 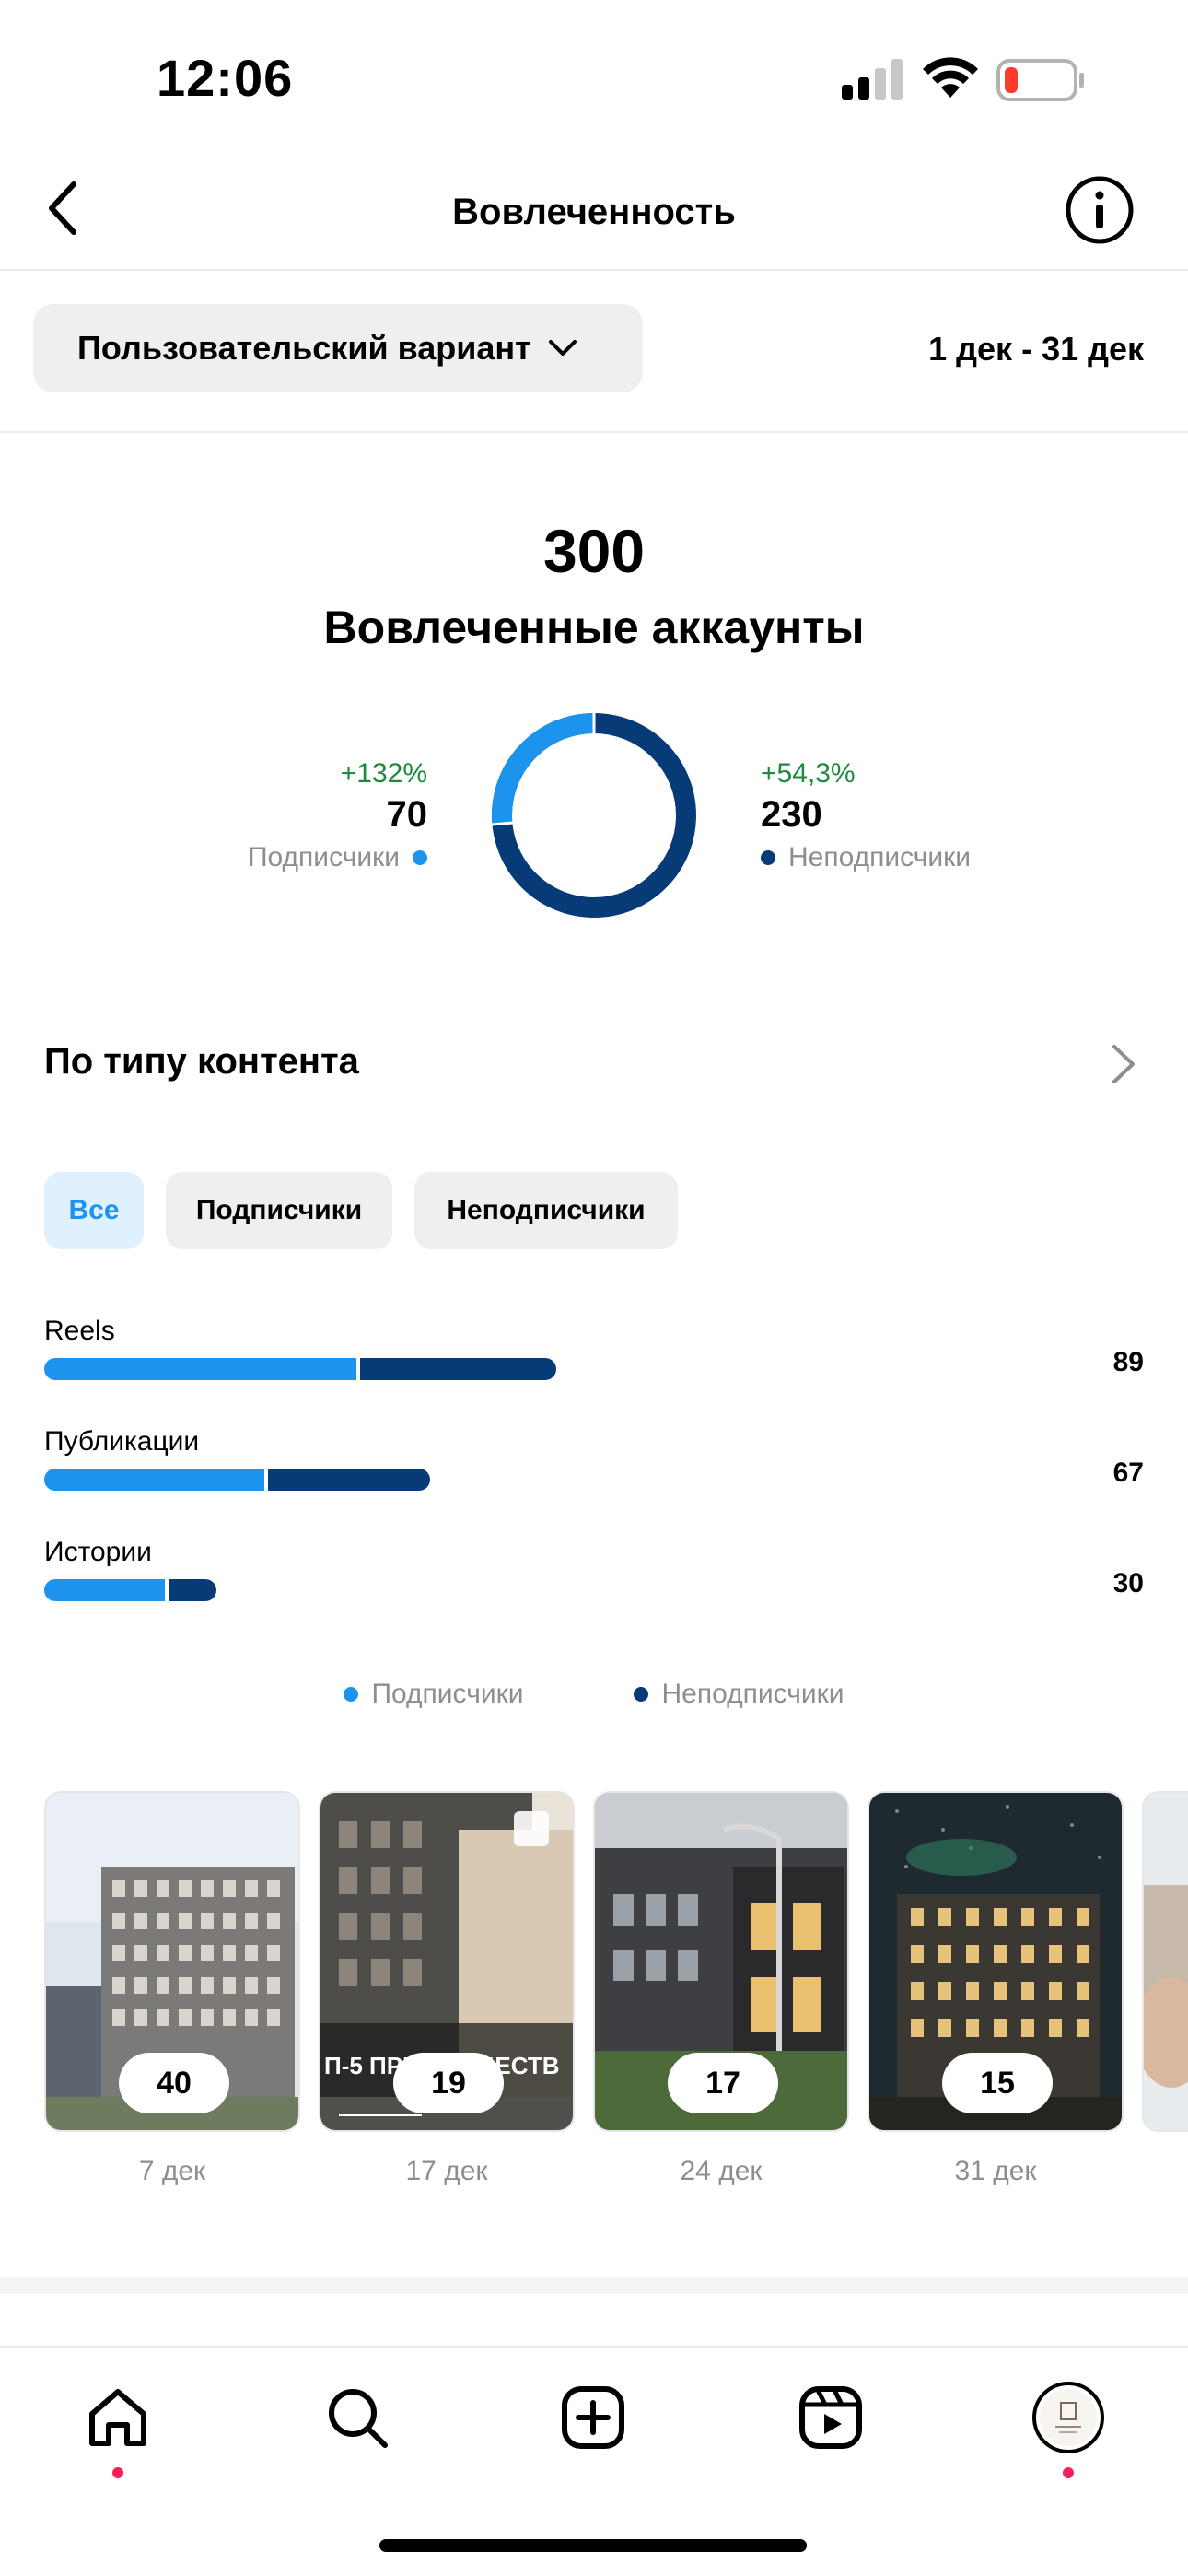 I want to click on non-followers-label-row: Неподписчики, so click(x=866, y=858).